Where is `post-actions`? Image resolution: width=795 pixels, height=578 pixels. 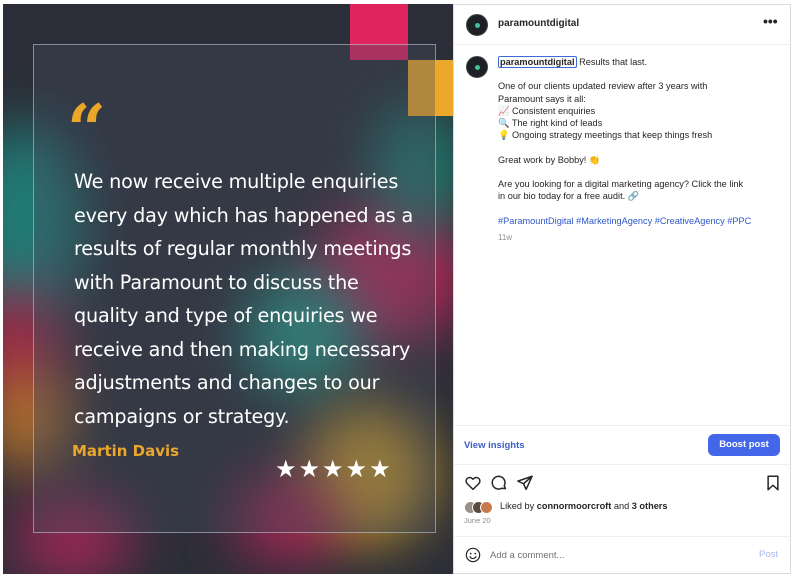 post-actions is located at coordinates (622, 483).